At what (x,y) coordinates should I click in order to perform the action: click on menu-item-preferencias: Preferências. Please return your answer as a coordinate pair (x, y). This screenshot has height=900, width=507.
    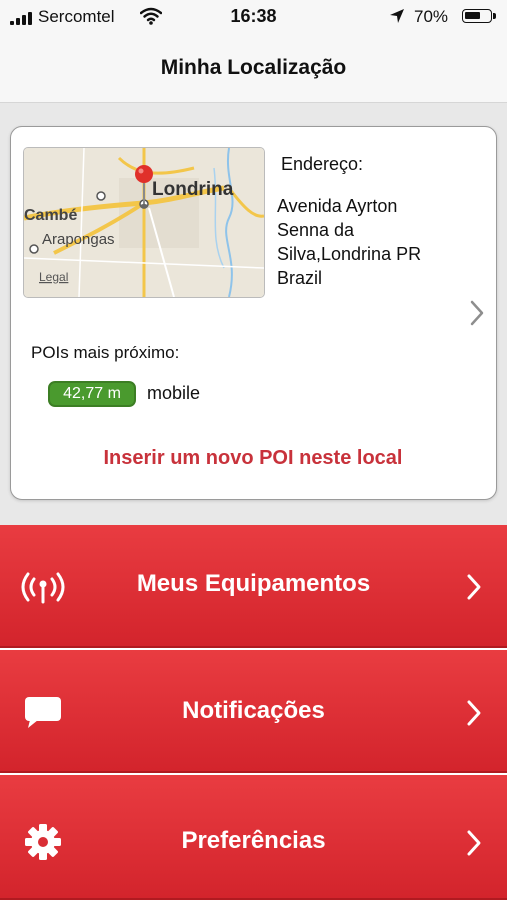
    Looking at the image, I should click on (253, 837).